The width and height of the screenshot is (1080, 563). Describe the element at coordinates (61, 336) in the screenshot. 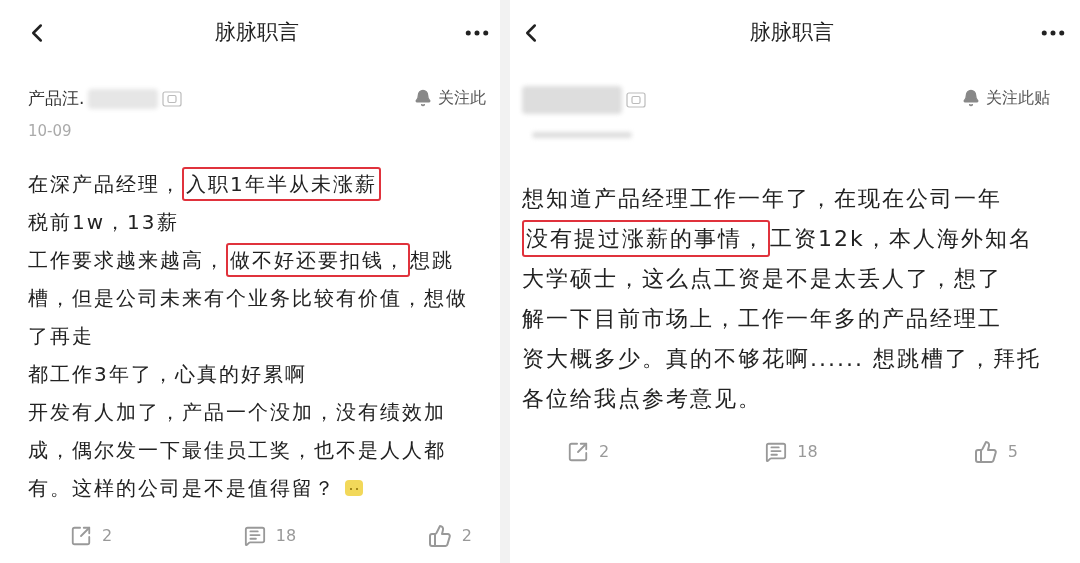

I see `post-text: 了再走` at that location.